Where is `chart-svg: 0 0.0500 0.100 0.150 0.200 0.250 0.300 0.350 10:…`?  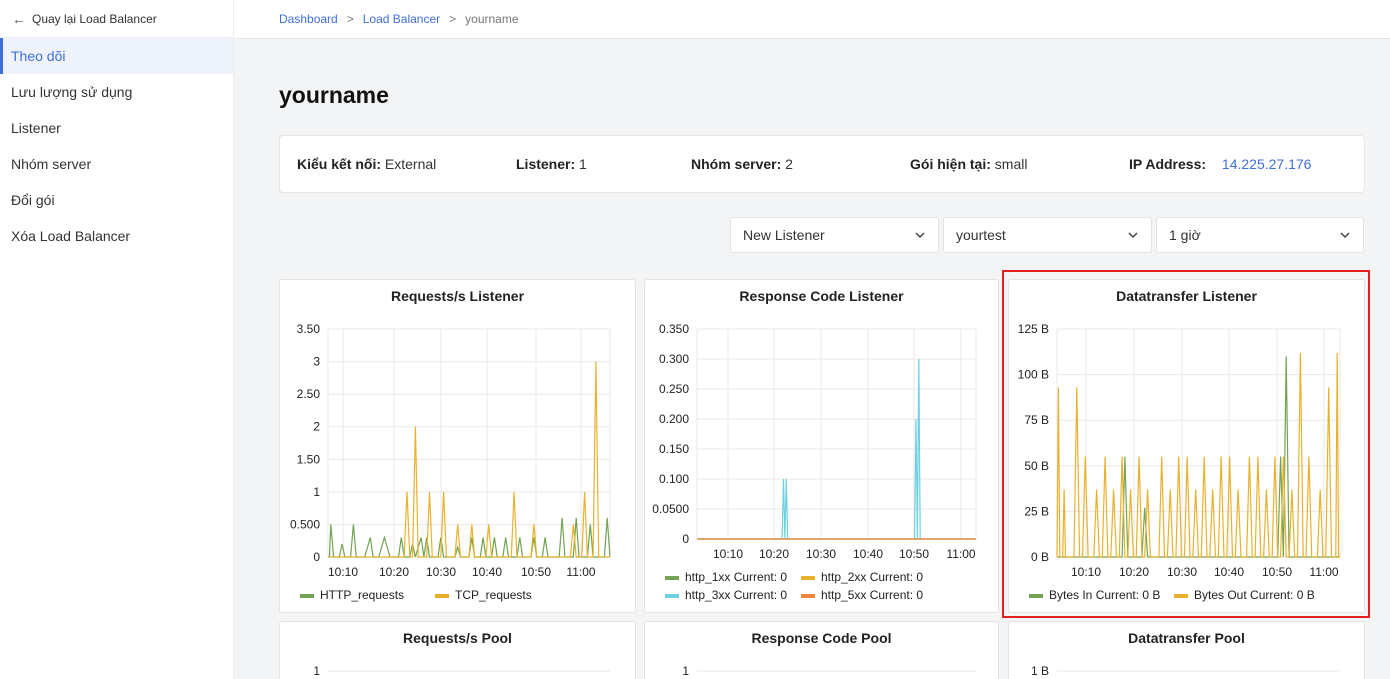 chart-svg: 0 0.0500 0.100 0.150 0.200 0.250 0.300 0.350 10:… is located at coordinates (814, 462).